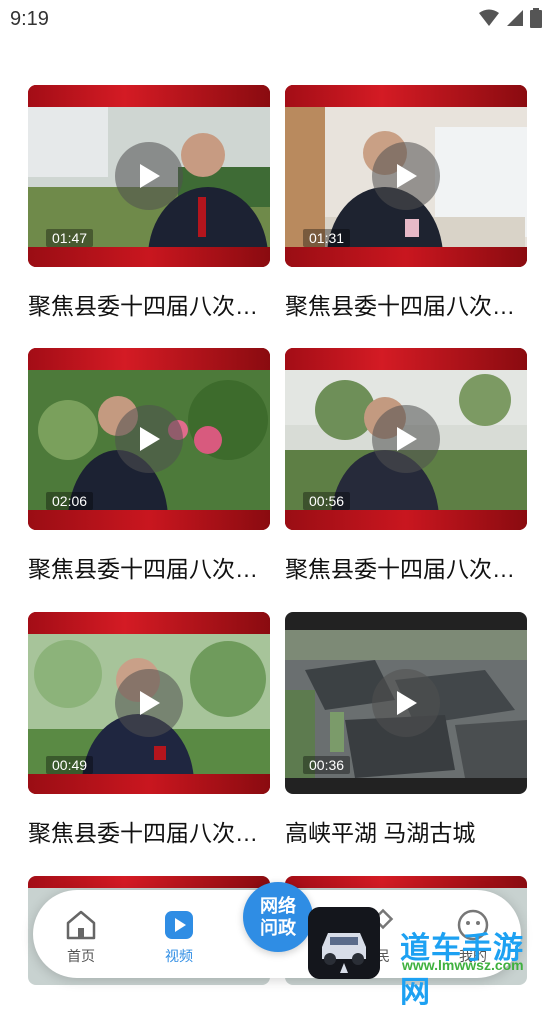  I want to click on video-thumbnail: 00:36, so click(406, 703).